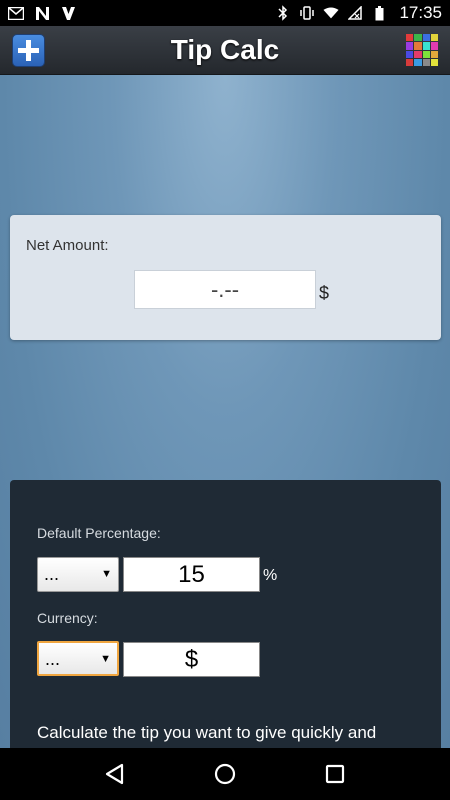 Image resolution: width=450 pixels, height=800 pixels. I want to click on add-icon, so click(28, 50).